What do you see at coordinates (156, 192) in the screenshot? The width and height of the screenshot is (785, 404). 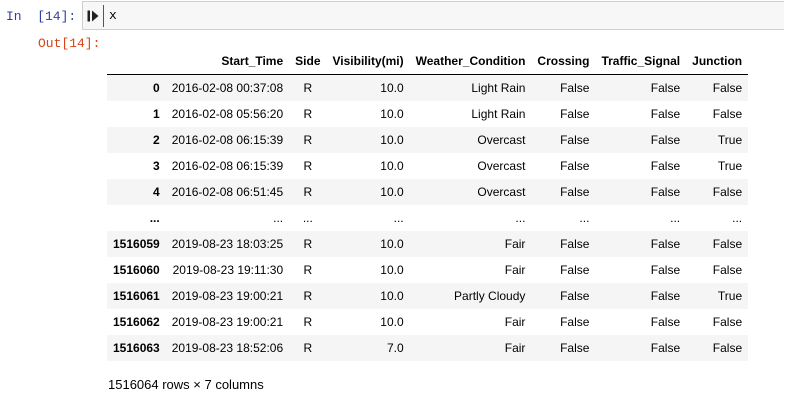 I see `row-index: 4` at bounding box center [156, 192].